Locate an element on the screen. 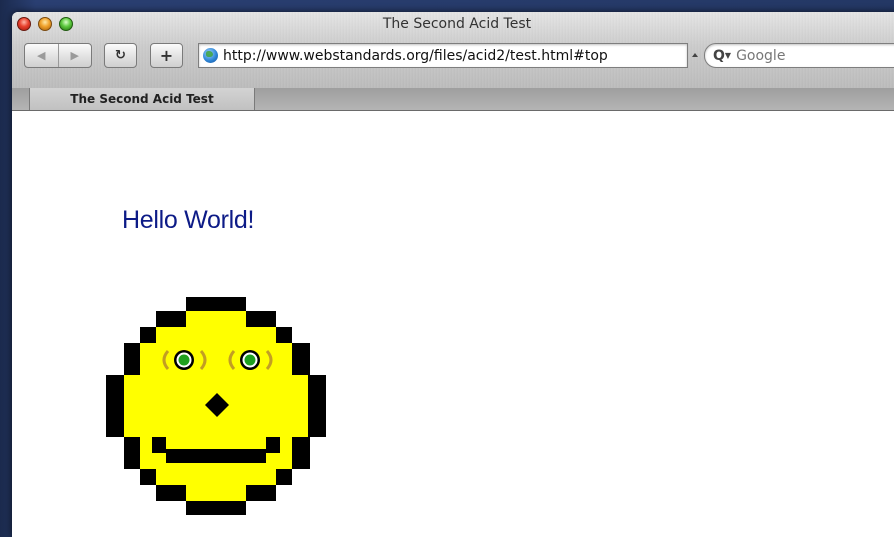 The height and width of the screenshot is (537, 894). right-eye is located at coordinates (250, 360).